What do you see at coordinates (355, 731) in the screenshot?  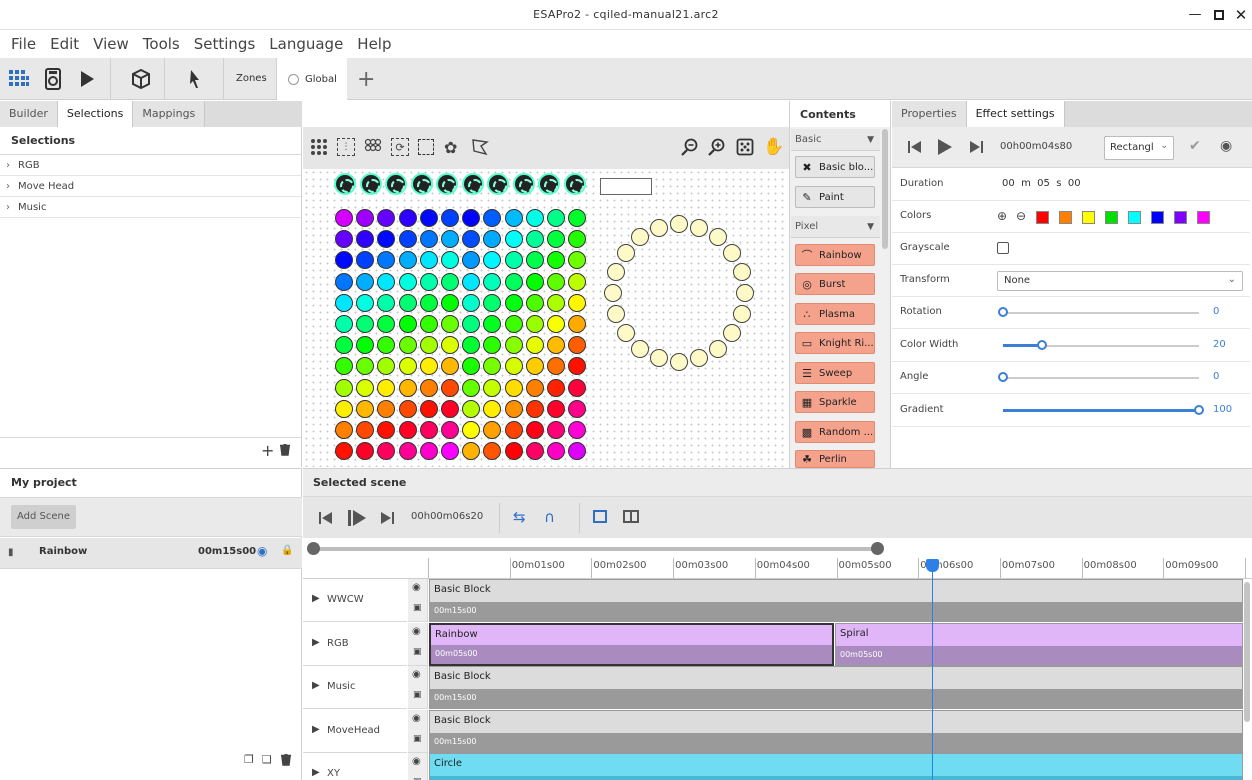 I see `track-header: ▶ MoveHead` at bounding box center [355, 731].